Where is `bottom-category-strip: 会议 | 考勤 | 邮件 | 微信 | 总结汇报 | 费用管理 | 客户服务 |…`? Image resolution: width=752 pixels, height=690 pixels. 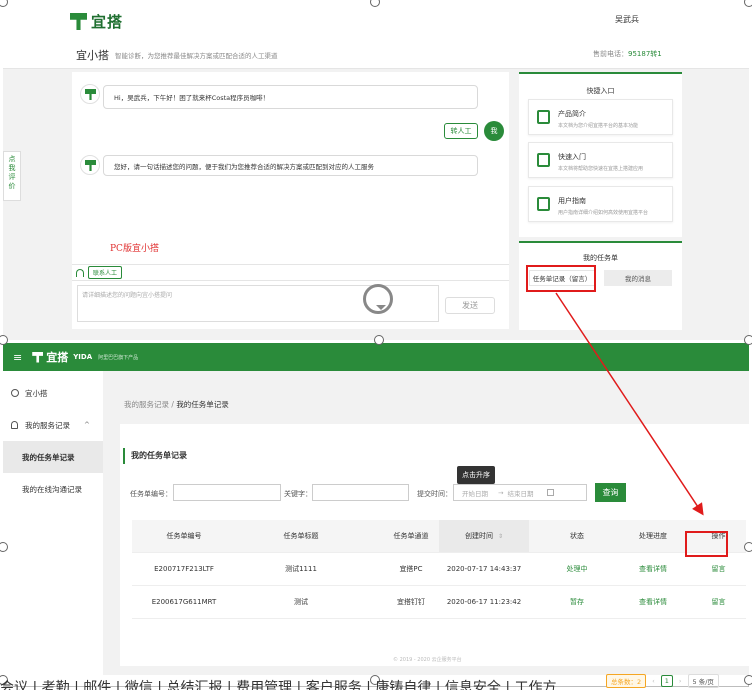
bottom-category-strip: 会议 | 考勤 | 邮件 | 微信 | 总结汇报 | 费用管理 | 客户服务 |… is located at coordinates (278, 685).